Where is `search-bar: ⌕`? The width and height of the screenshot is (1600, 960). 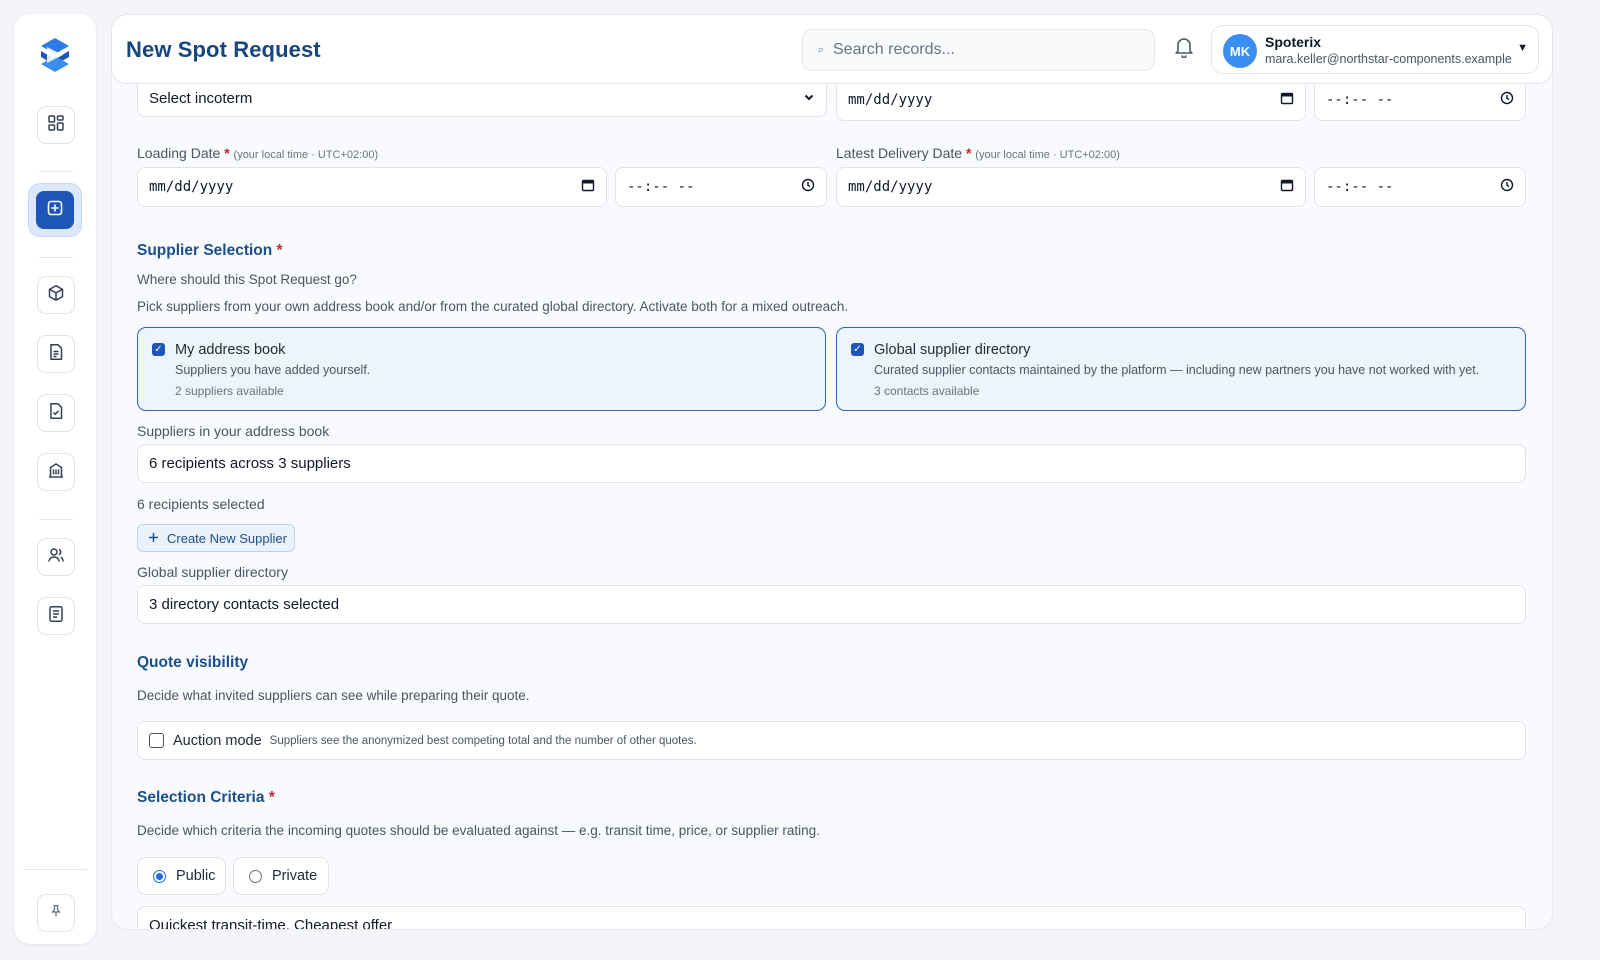 search-bar: ⌕ is located at coordinates (978, 50).